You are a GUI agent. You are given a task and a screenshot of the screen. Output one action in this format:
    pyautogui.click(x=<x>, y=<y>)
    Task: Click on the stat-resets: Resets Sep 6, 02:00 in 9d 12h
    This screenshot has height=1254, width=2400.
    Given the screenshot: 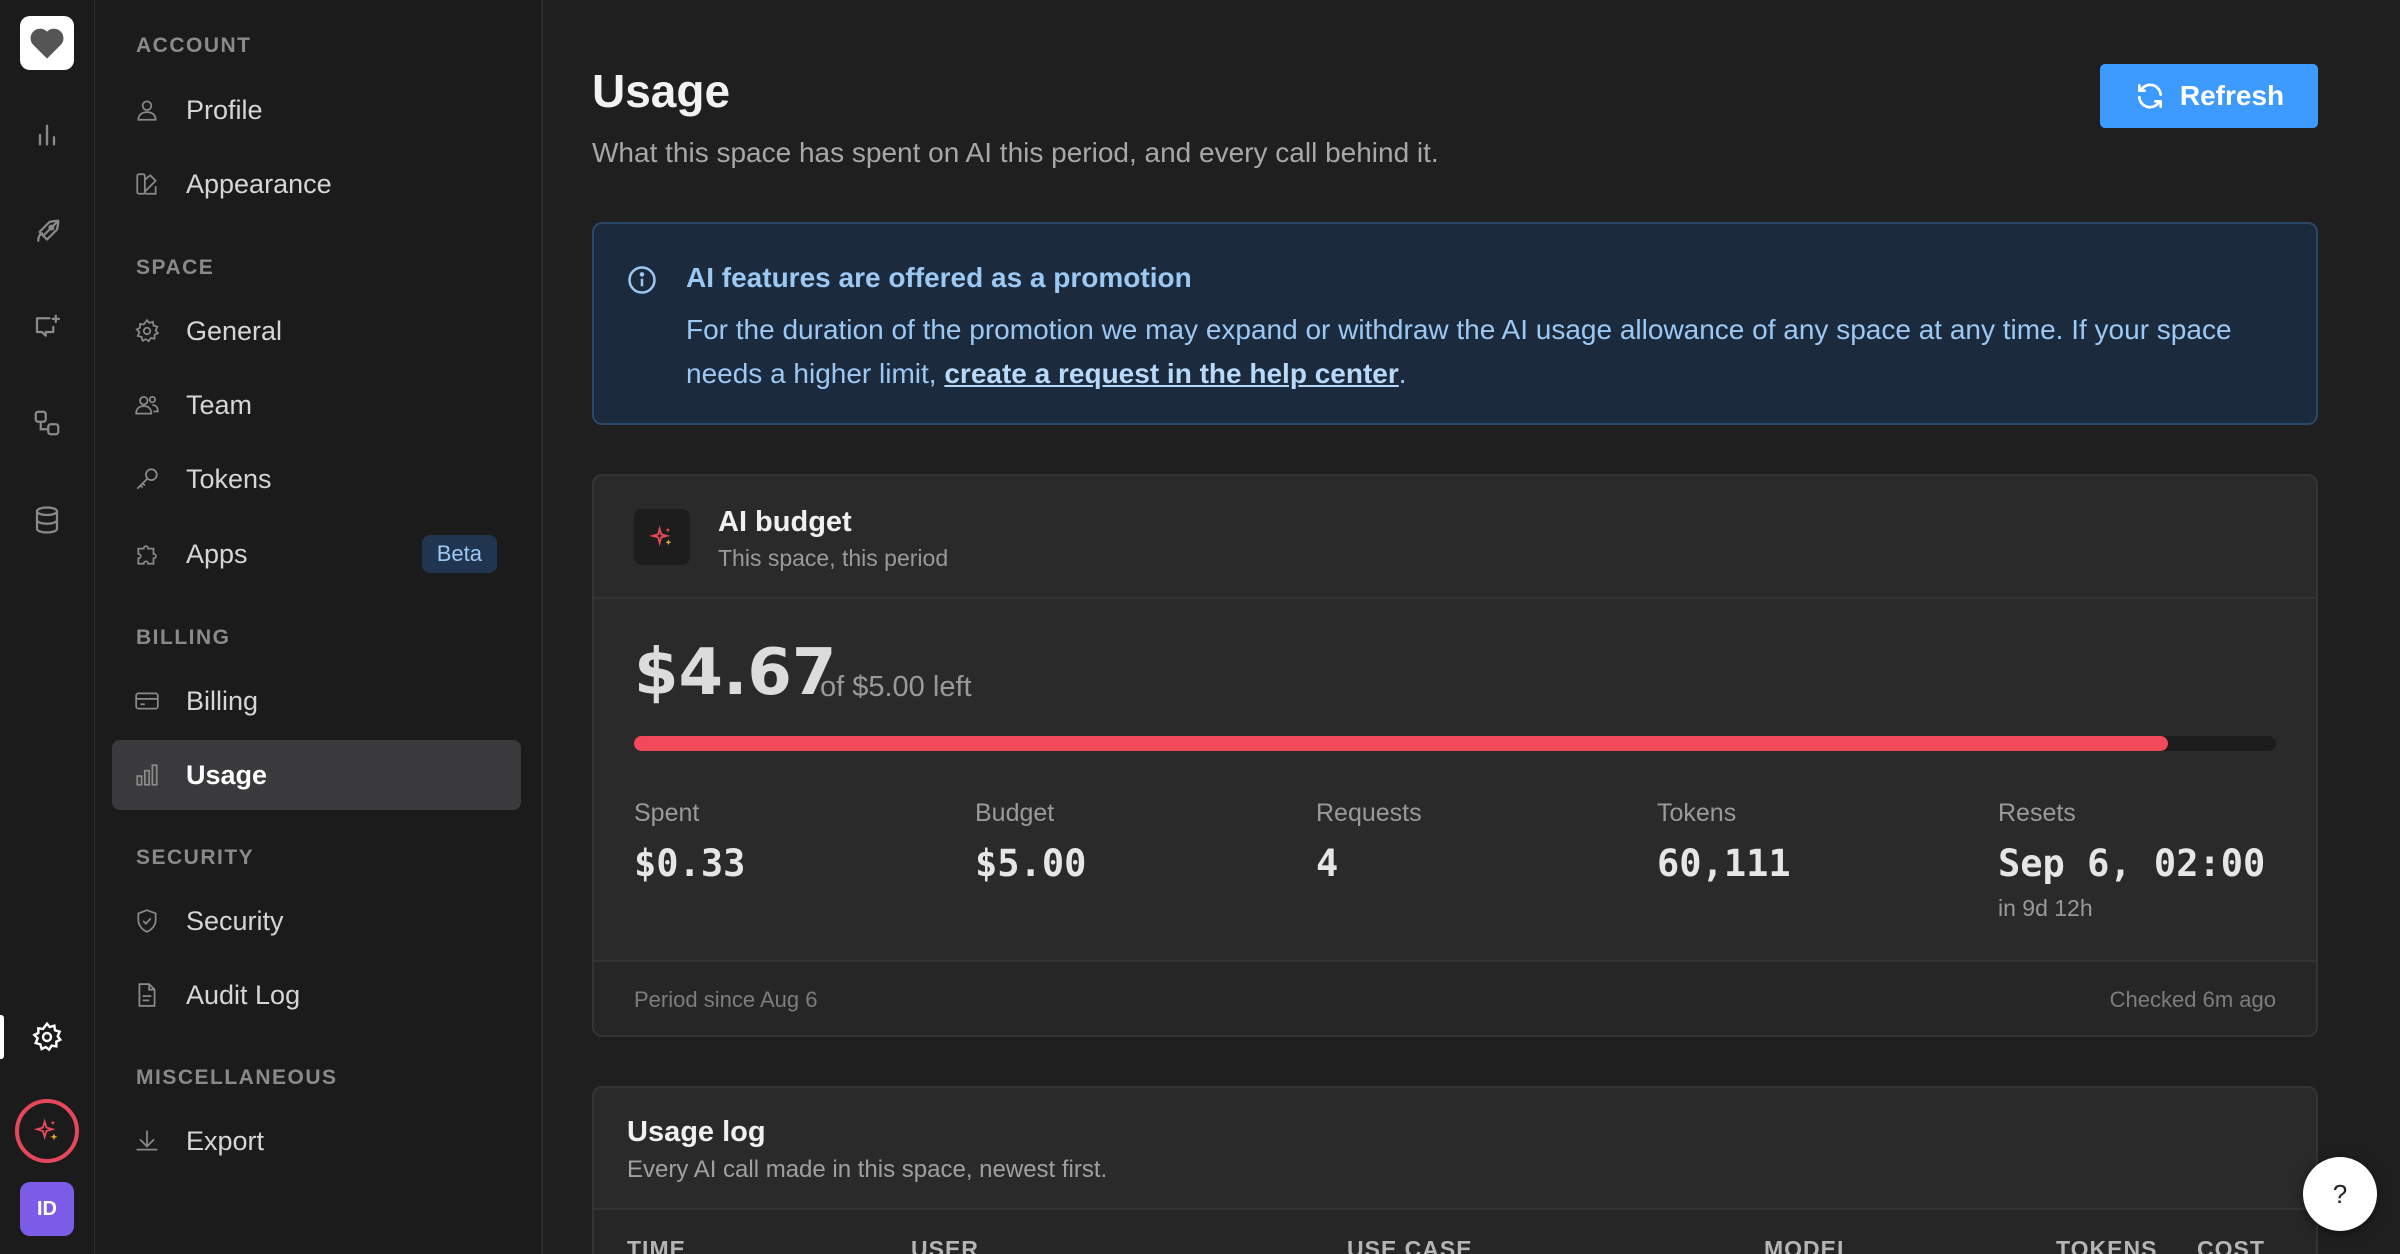 What is the action you would take?
    pyautogui.click(x=2131, y=860)
    